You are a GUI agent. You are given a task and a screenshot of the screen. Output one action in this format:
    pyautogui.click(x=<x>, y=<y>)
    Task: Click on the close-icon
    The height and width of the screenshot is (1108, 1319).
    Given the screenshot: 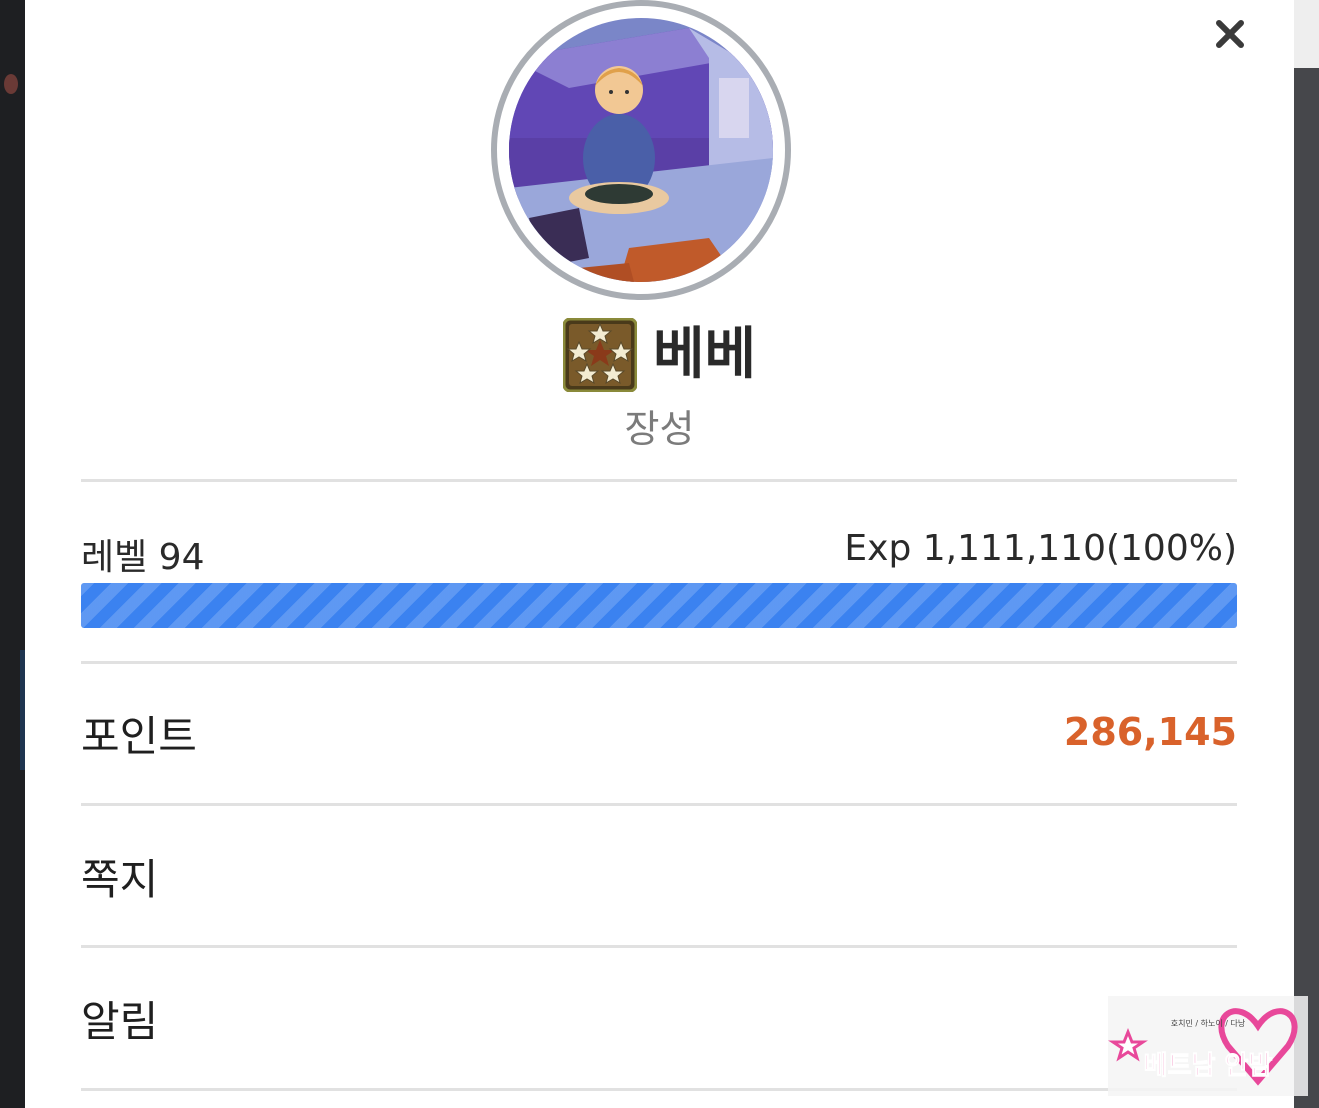 What is the action you would take?
    pyautogui.click(x=1230, y=34)
    